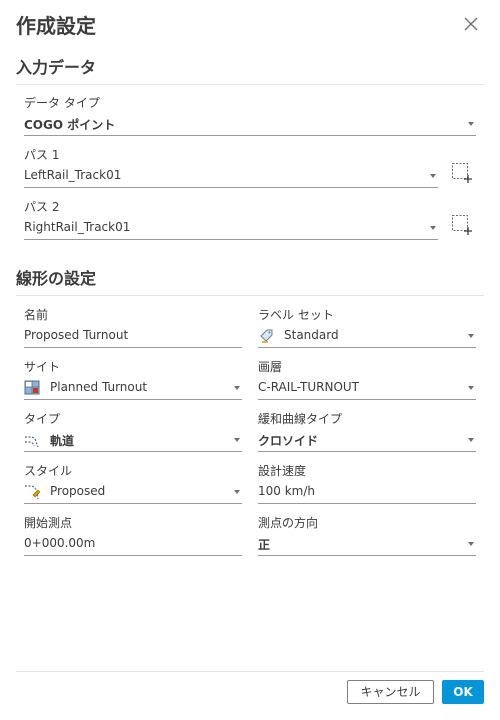 The height and width of the screenshot is (720, 500). Describe the element at coordinates (133, 440) in the screenshot. I see `type-dropdown: 軌道` at that location.